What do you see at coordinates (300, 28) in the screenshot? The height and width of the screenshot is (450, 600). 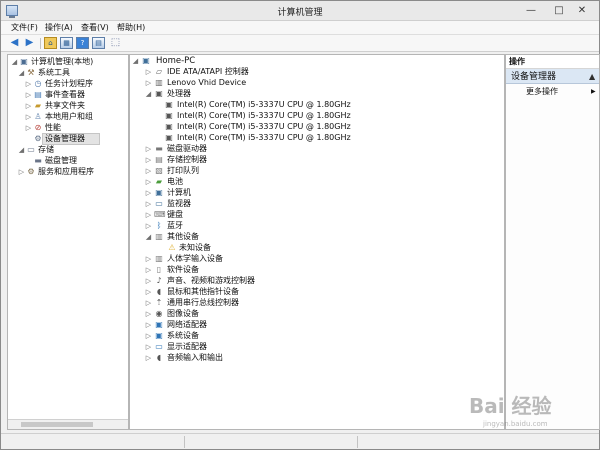 I see `menu-bar: 文件(F) 操作(A) 查看(V) 帮助(H)` at bounding box center [300, 28].